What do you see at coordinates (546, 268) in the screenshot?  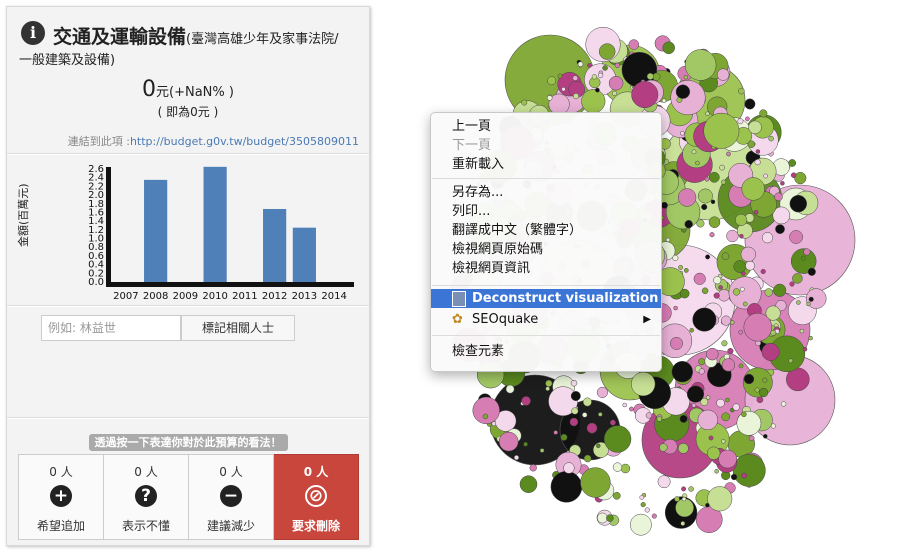 I see `menu-item-8: 檢視網頁資訊` at bounding box center [546, 268].